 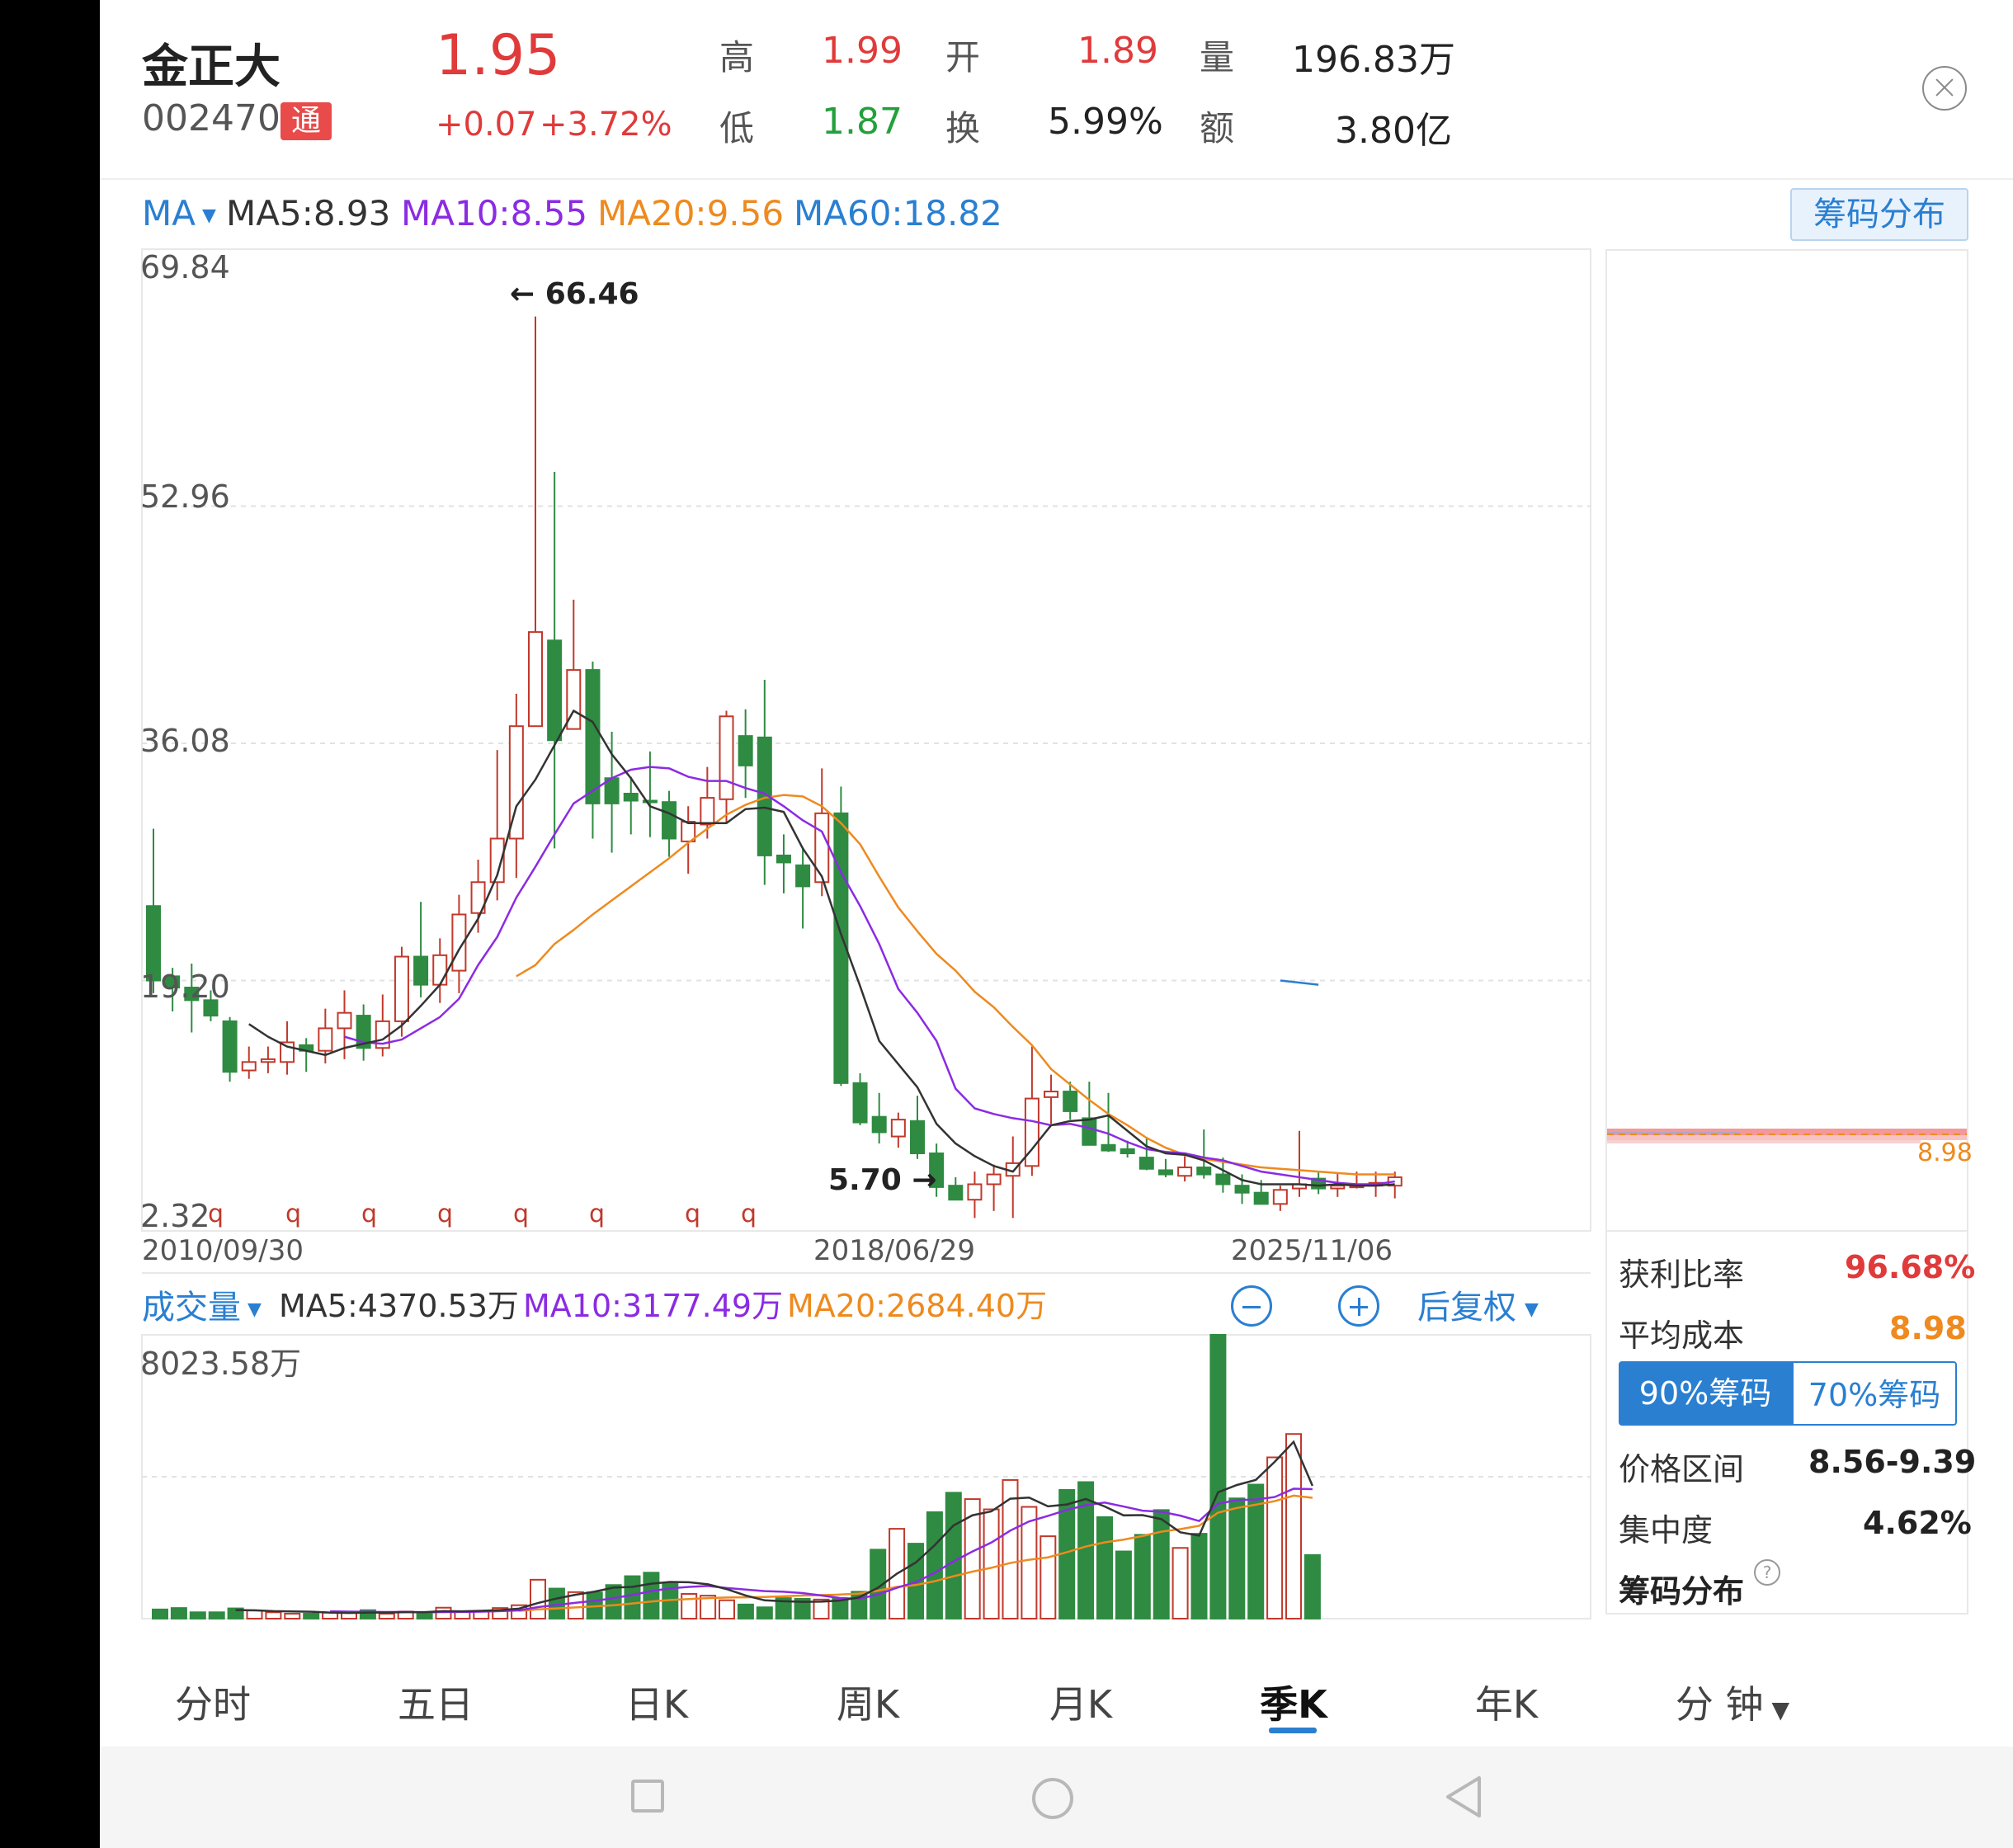 I want to click on tab-90-percent-chips: 90%筹码, so click(x=1705, y=1393).